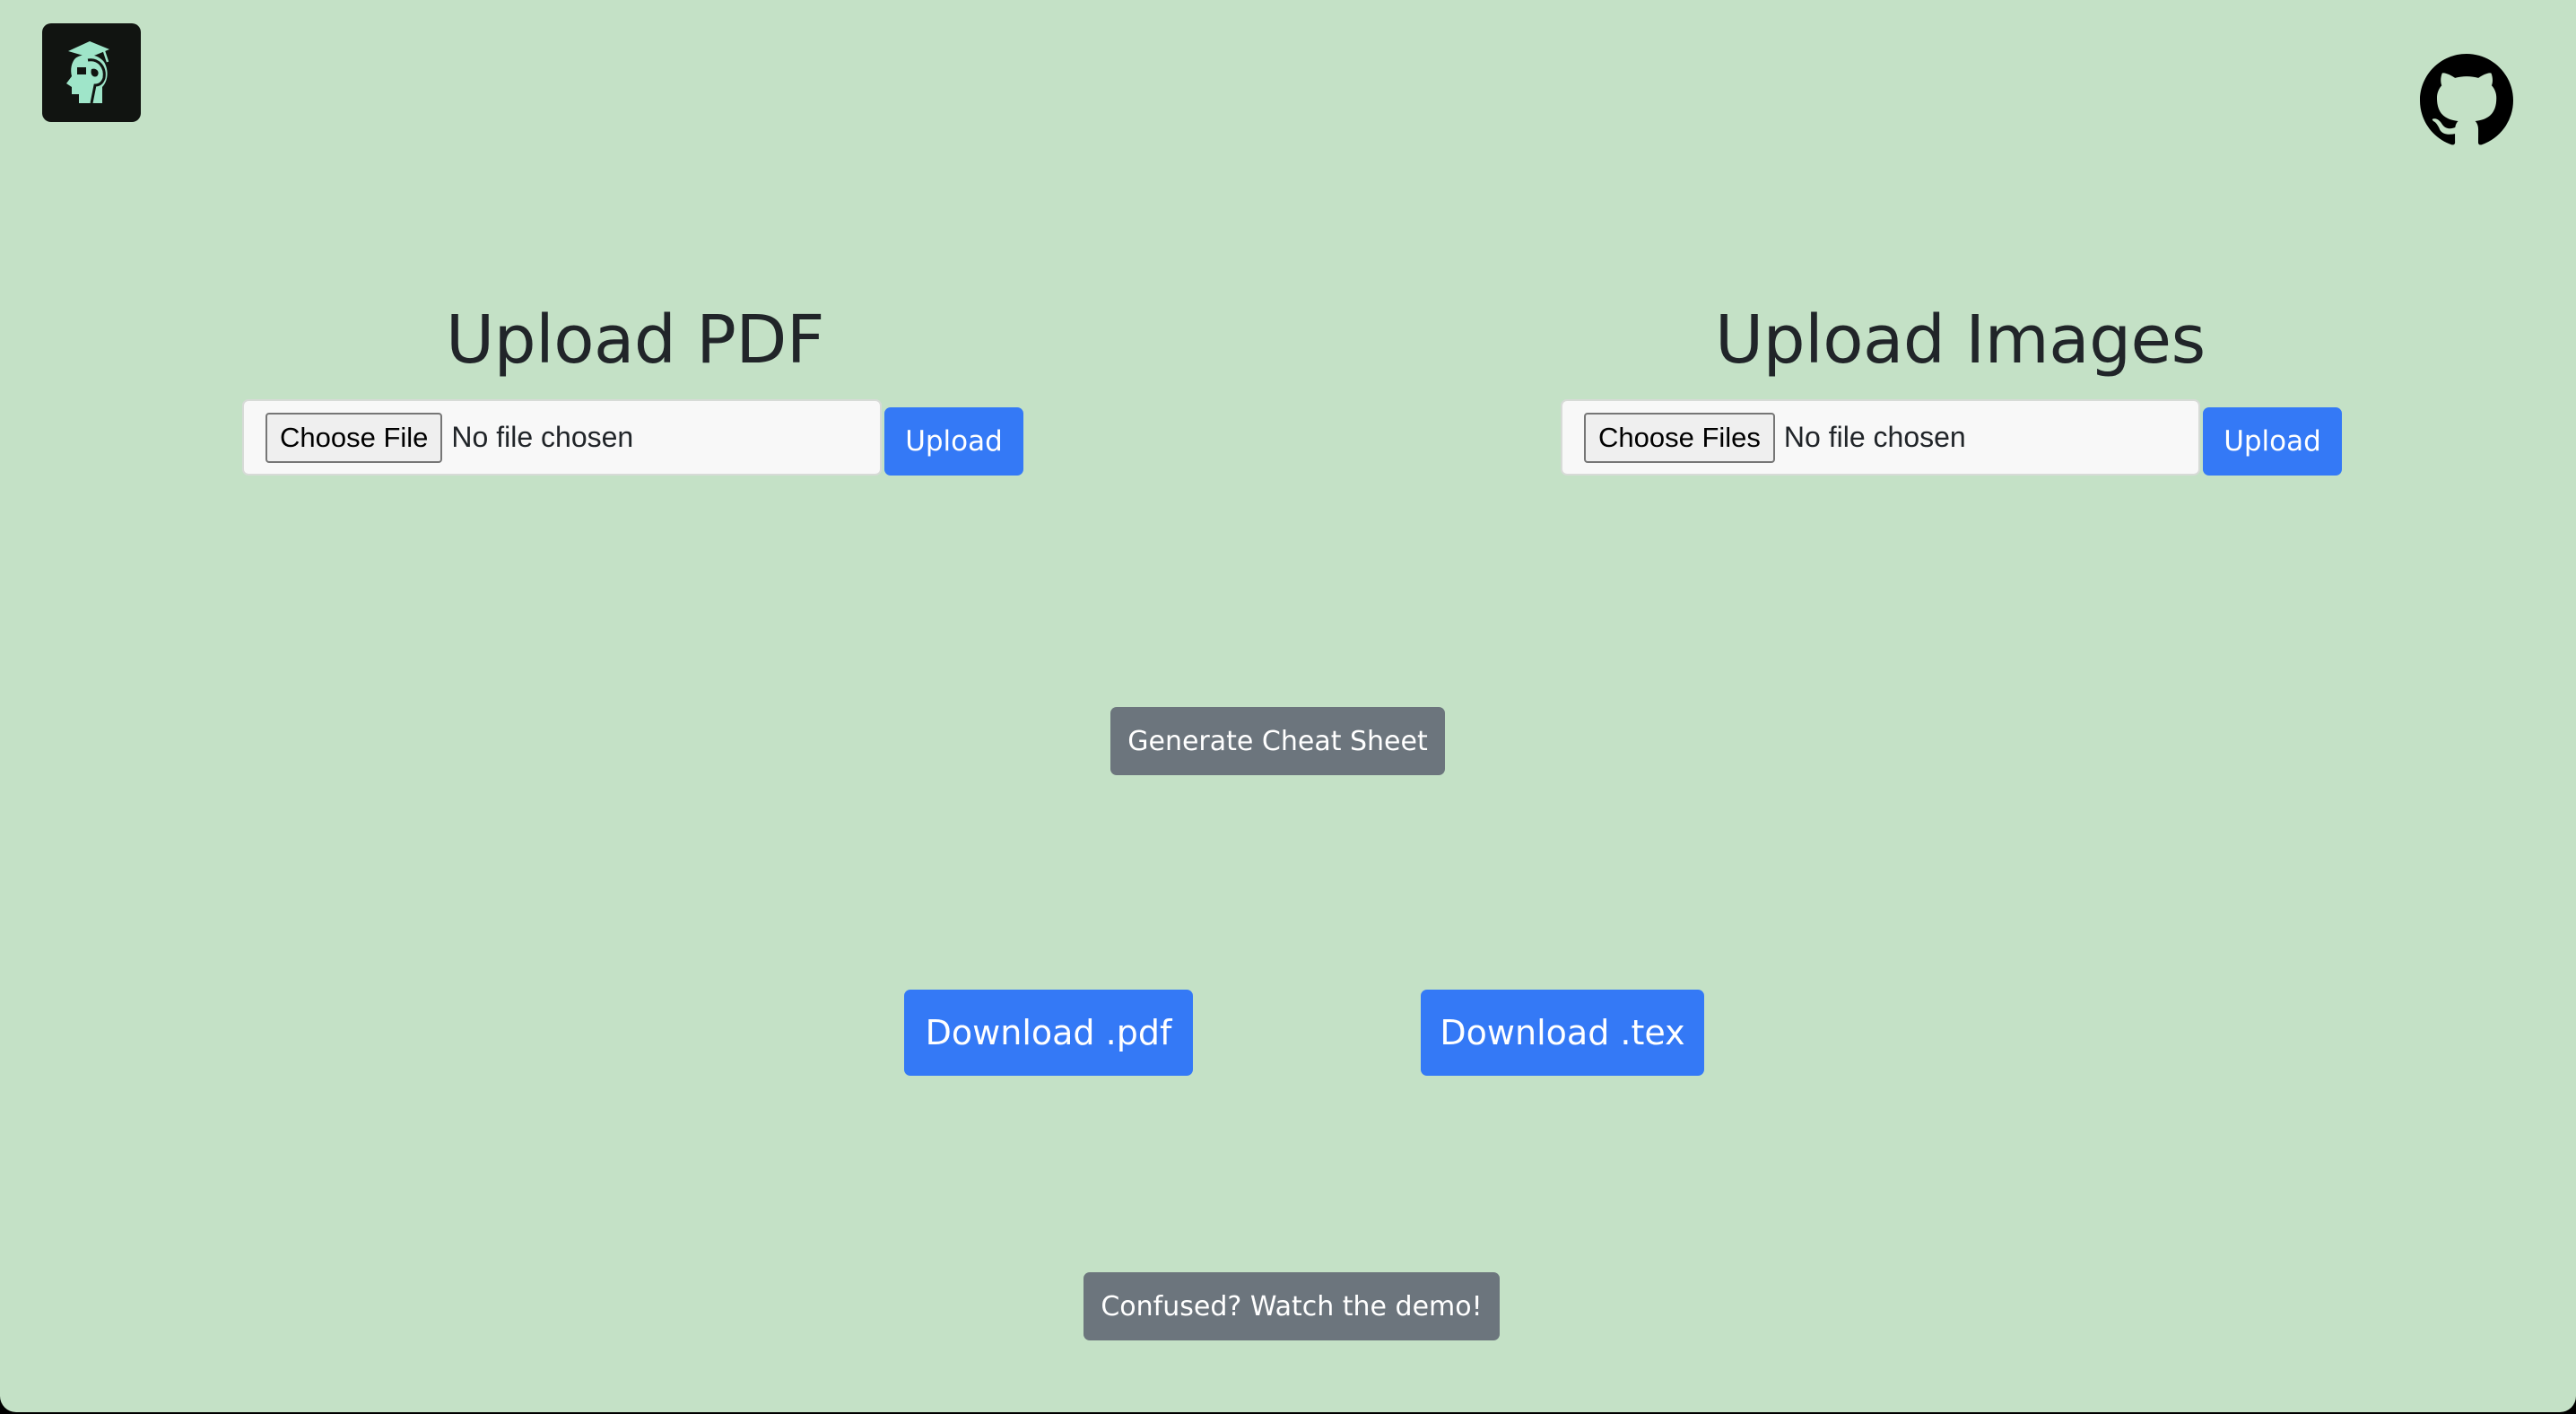 This screenshot has height=1414, width=2576. Describe the element at coordinates (1960, 340) in the screenshot. I see `upload-images-title: Upload Images` at that location.